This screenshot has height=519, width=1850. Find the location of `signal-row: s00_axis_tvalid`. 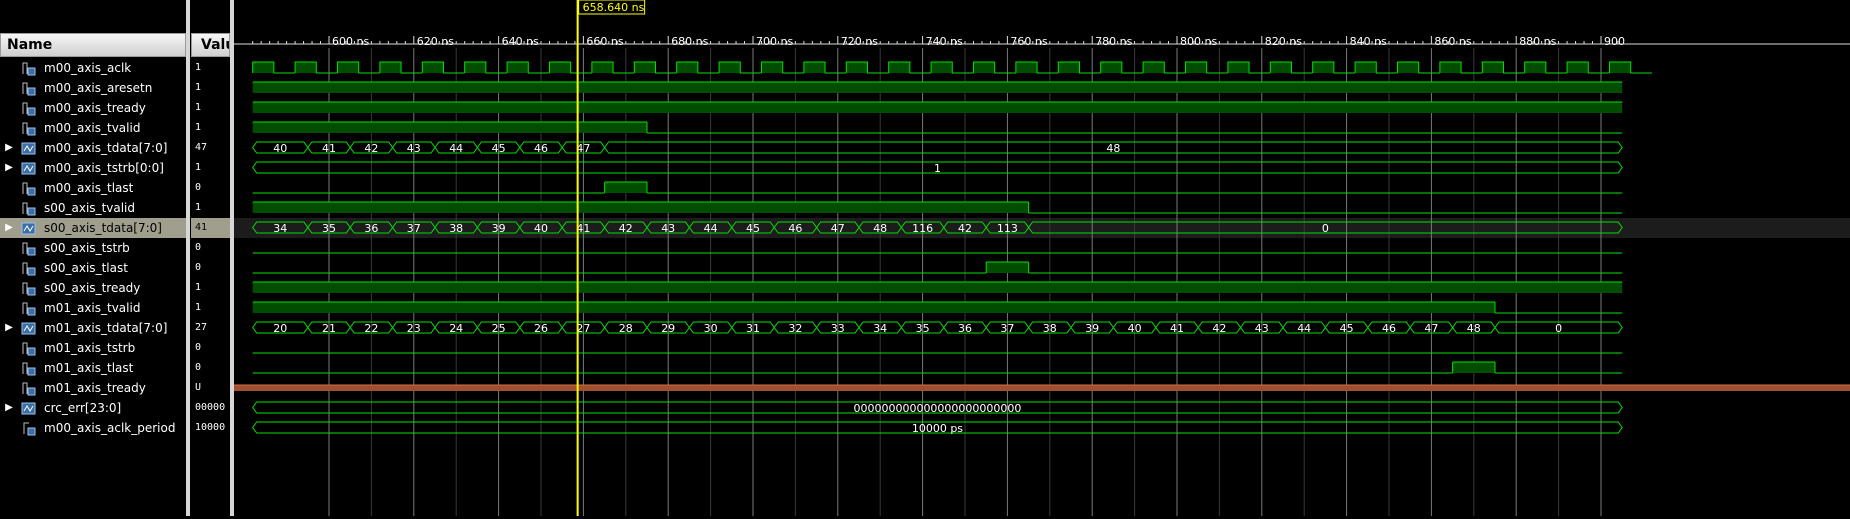

signal-row: s00_axis_tvalid is located at coordinates (93, 208).